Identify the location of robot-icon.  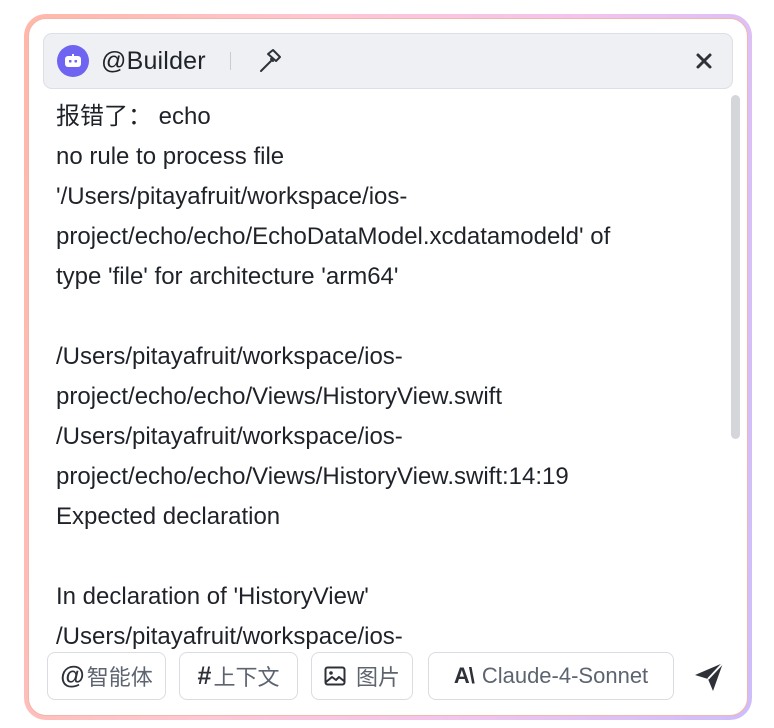
(73, 61).